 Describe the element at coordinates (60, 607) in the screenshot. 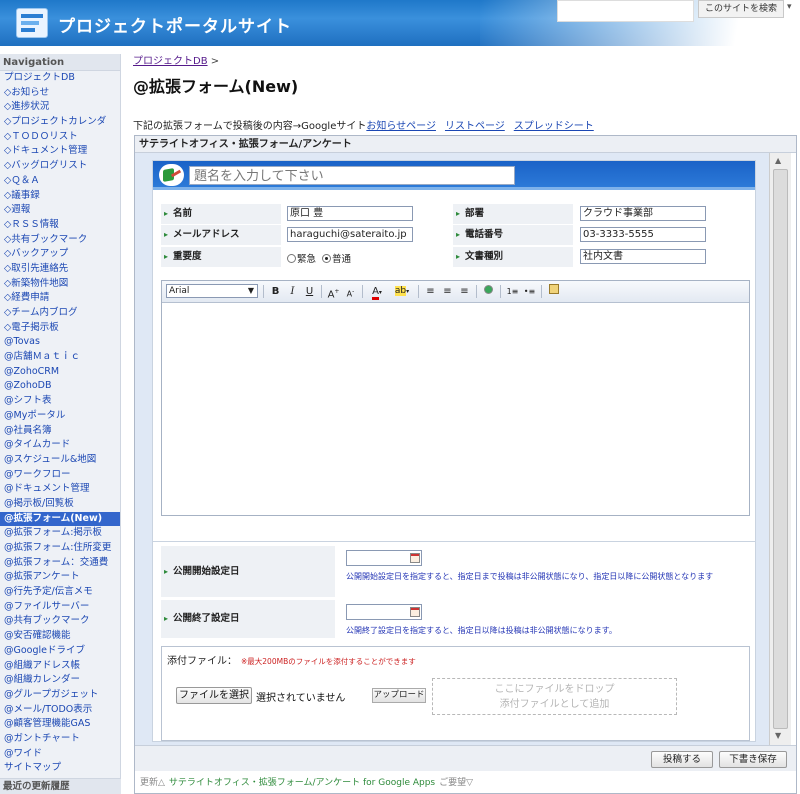

I see `sidebar-item: @ファイルサーバー` at that location.